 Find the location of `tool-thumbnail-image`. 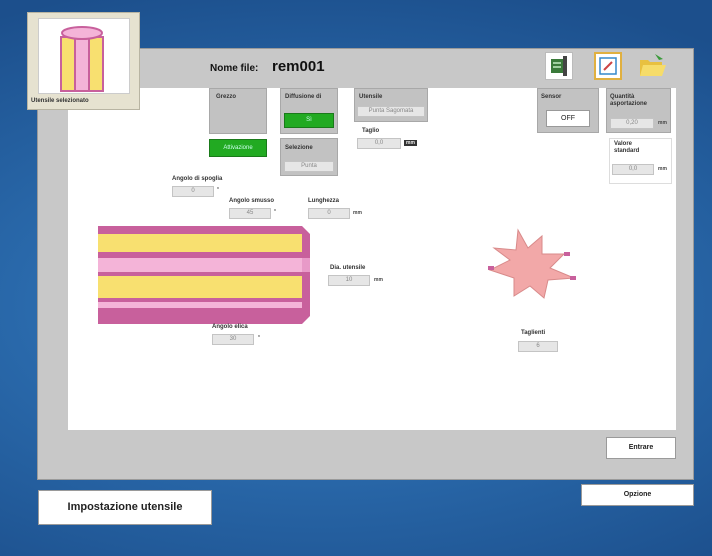

tool-thumbnail-image is located at coordinates (84, 56).